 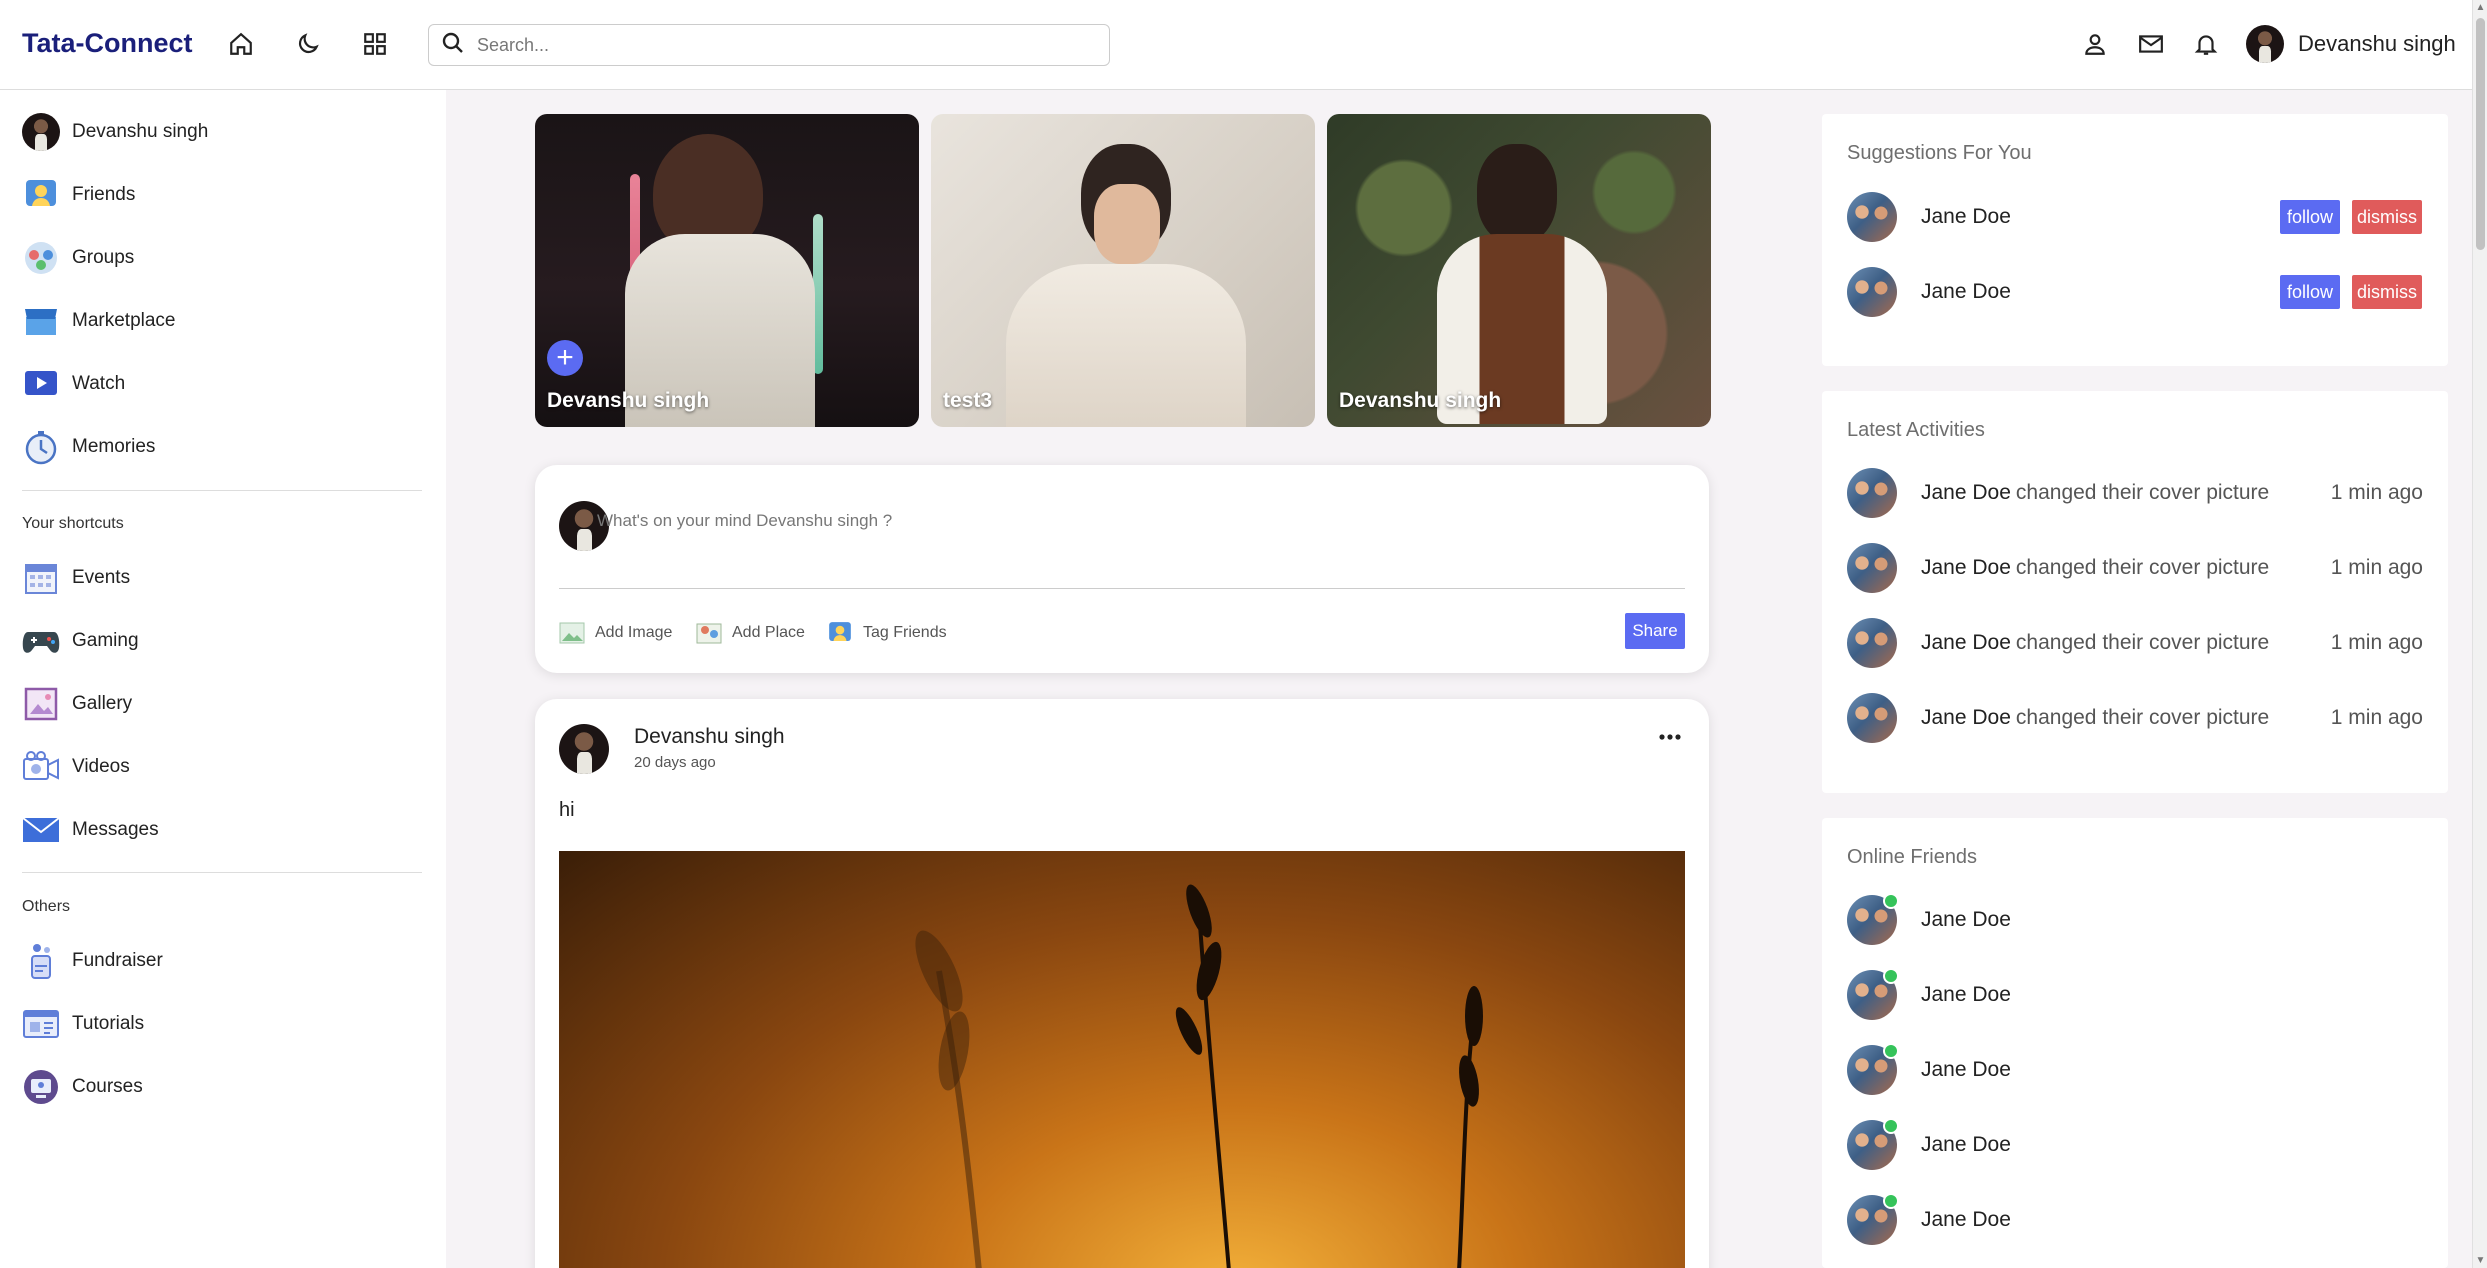 I want to click on search-bar, so click(x=769, y=45).